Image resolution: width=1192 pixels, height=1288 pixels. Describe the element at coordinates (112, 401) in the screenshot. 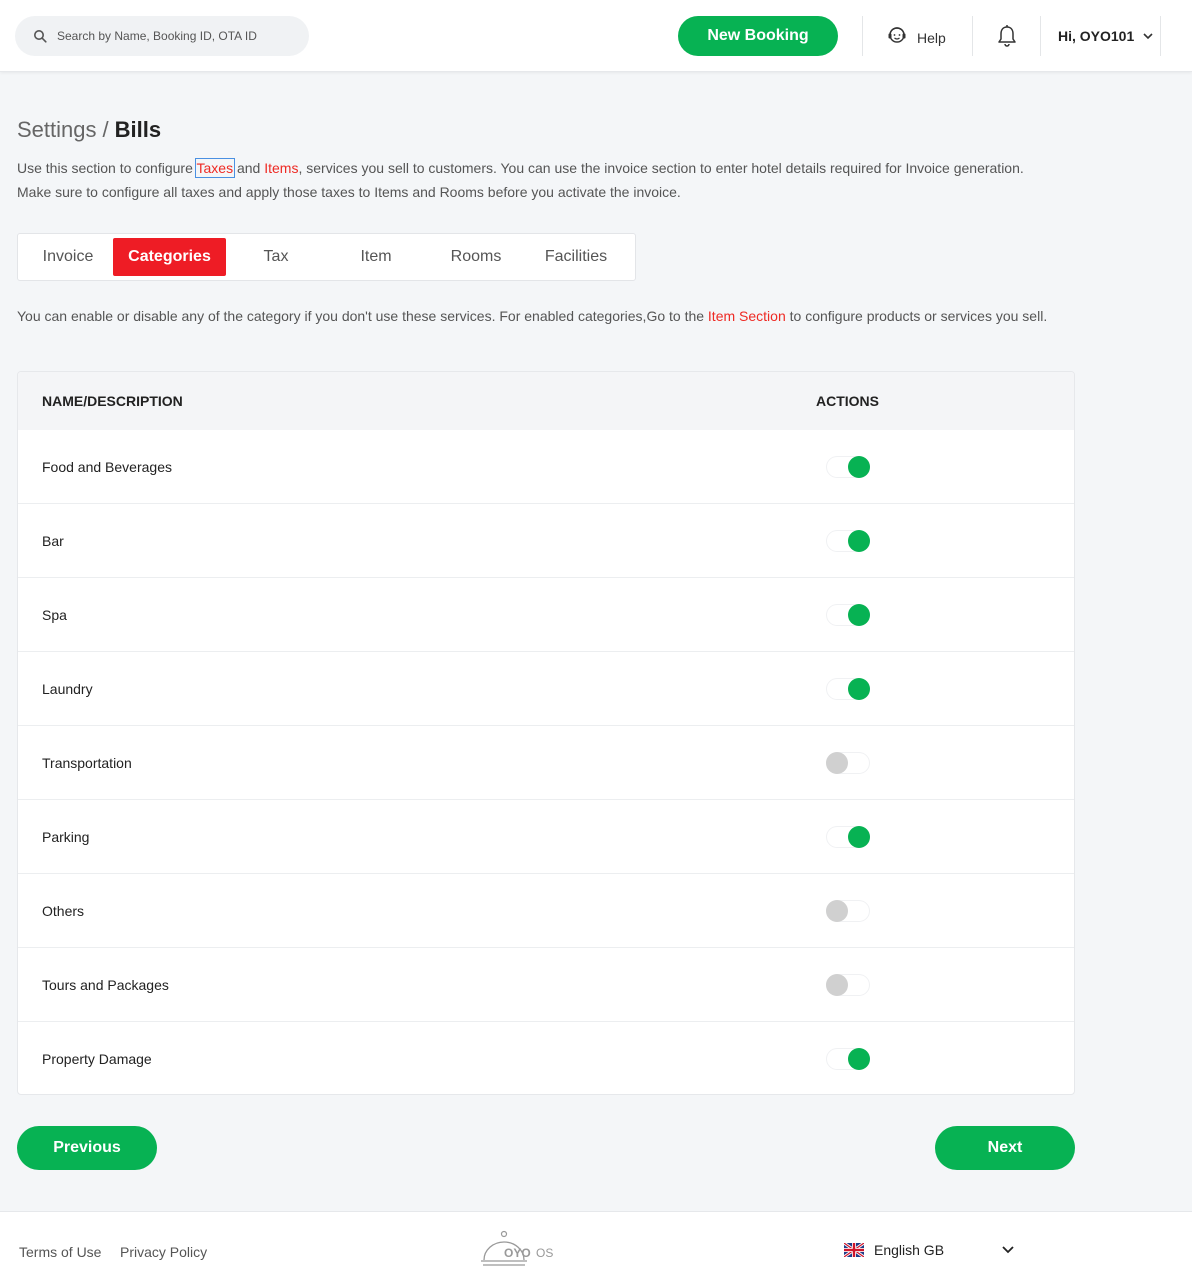

I see `column-header-name: NAME/DESCRIPTION` at that location.